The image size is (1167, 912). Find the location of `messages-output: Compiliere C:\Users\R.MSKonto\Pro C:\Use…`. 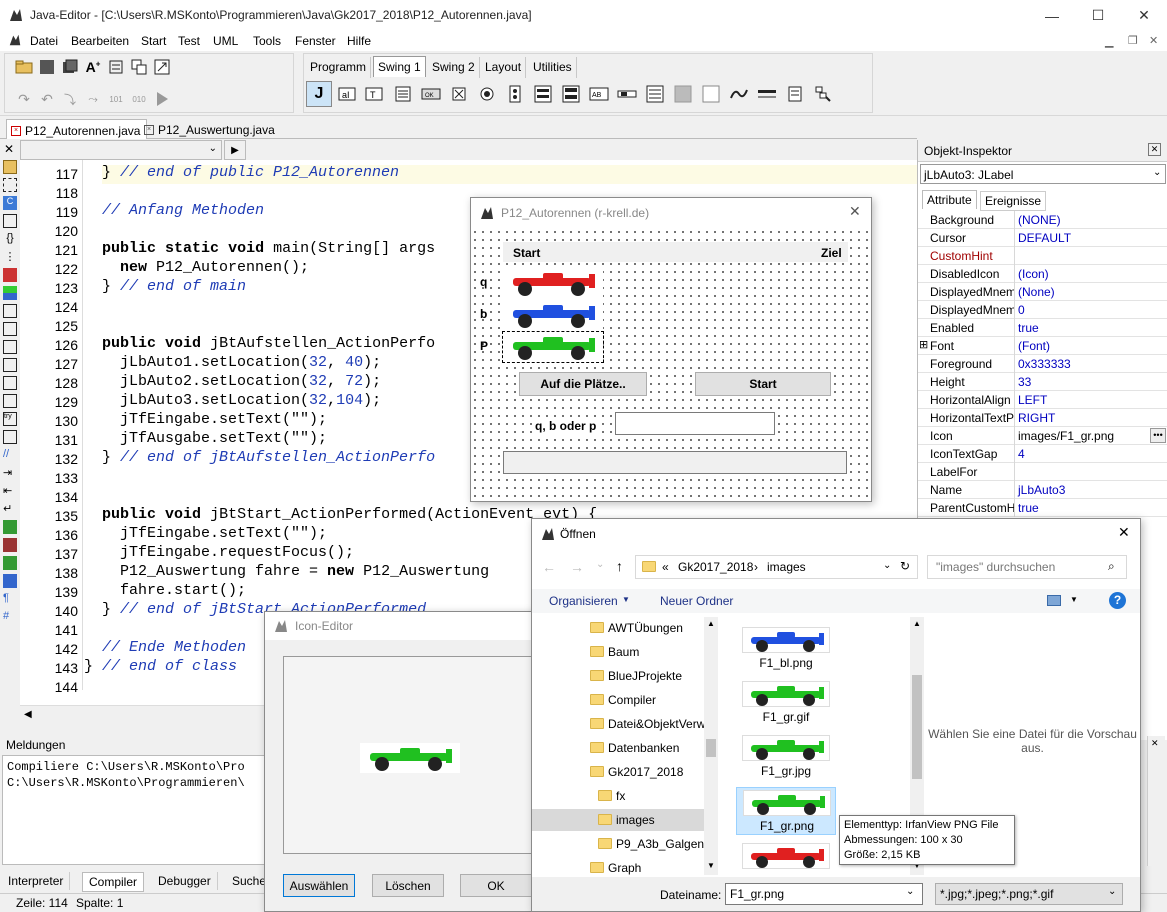

messages-output: Compiliere C:\Users\R.MSKonto\Pro C:\Use… is located at coordinates (135, 810).